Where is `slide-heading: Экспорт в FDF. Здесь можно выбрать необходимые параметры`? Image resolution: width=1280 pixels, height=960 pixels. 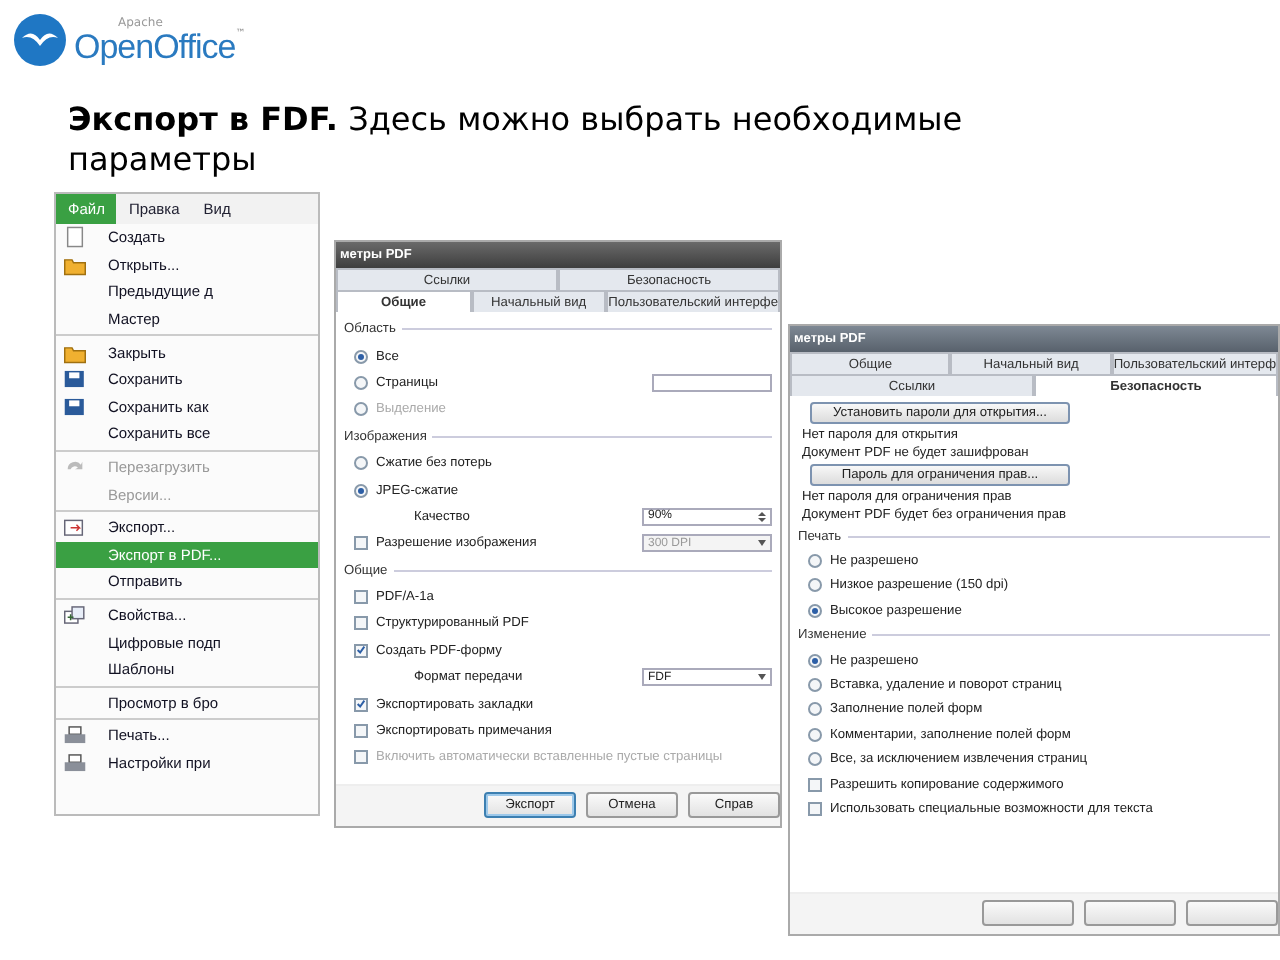 slide-heading: Экспорт в FDF. Здесь можно выбрать необходимые параметры is located at coordinates (516, 140).